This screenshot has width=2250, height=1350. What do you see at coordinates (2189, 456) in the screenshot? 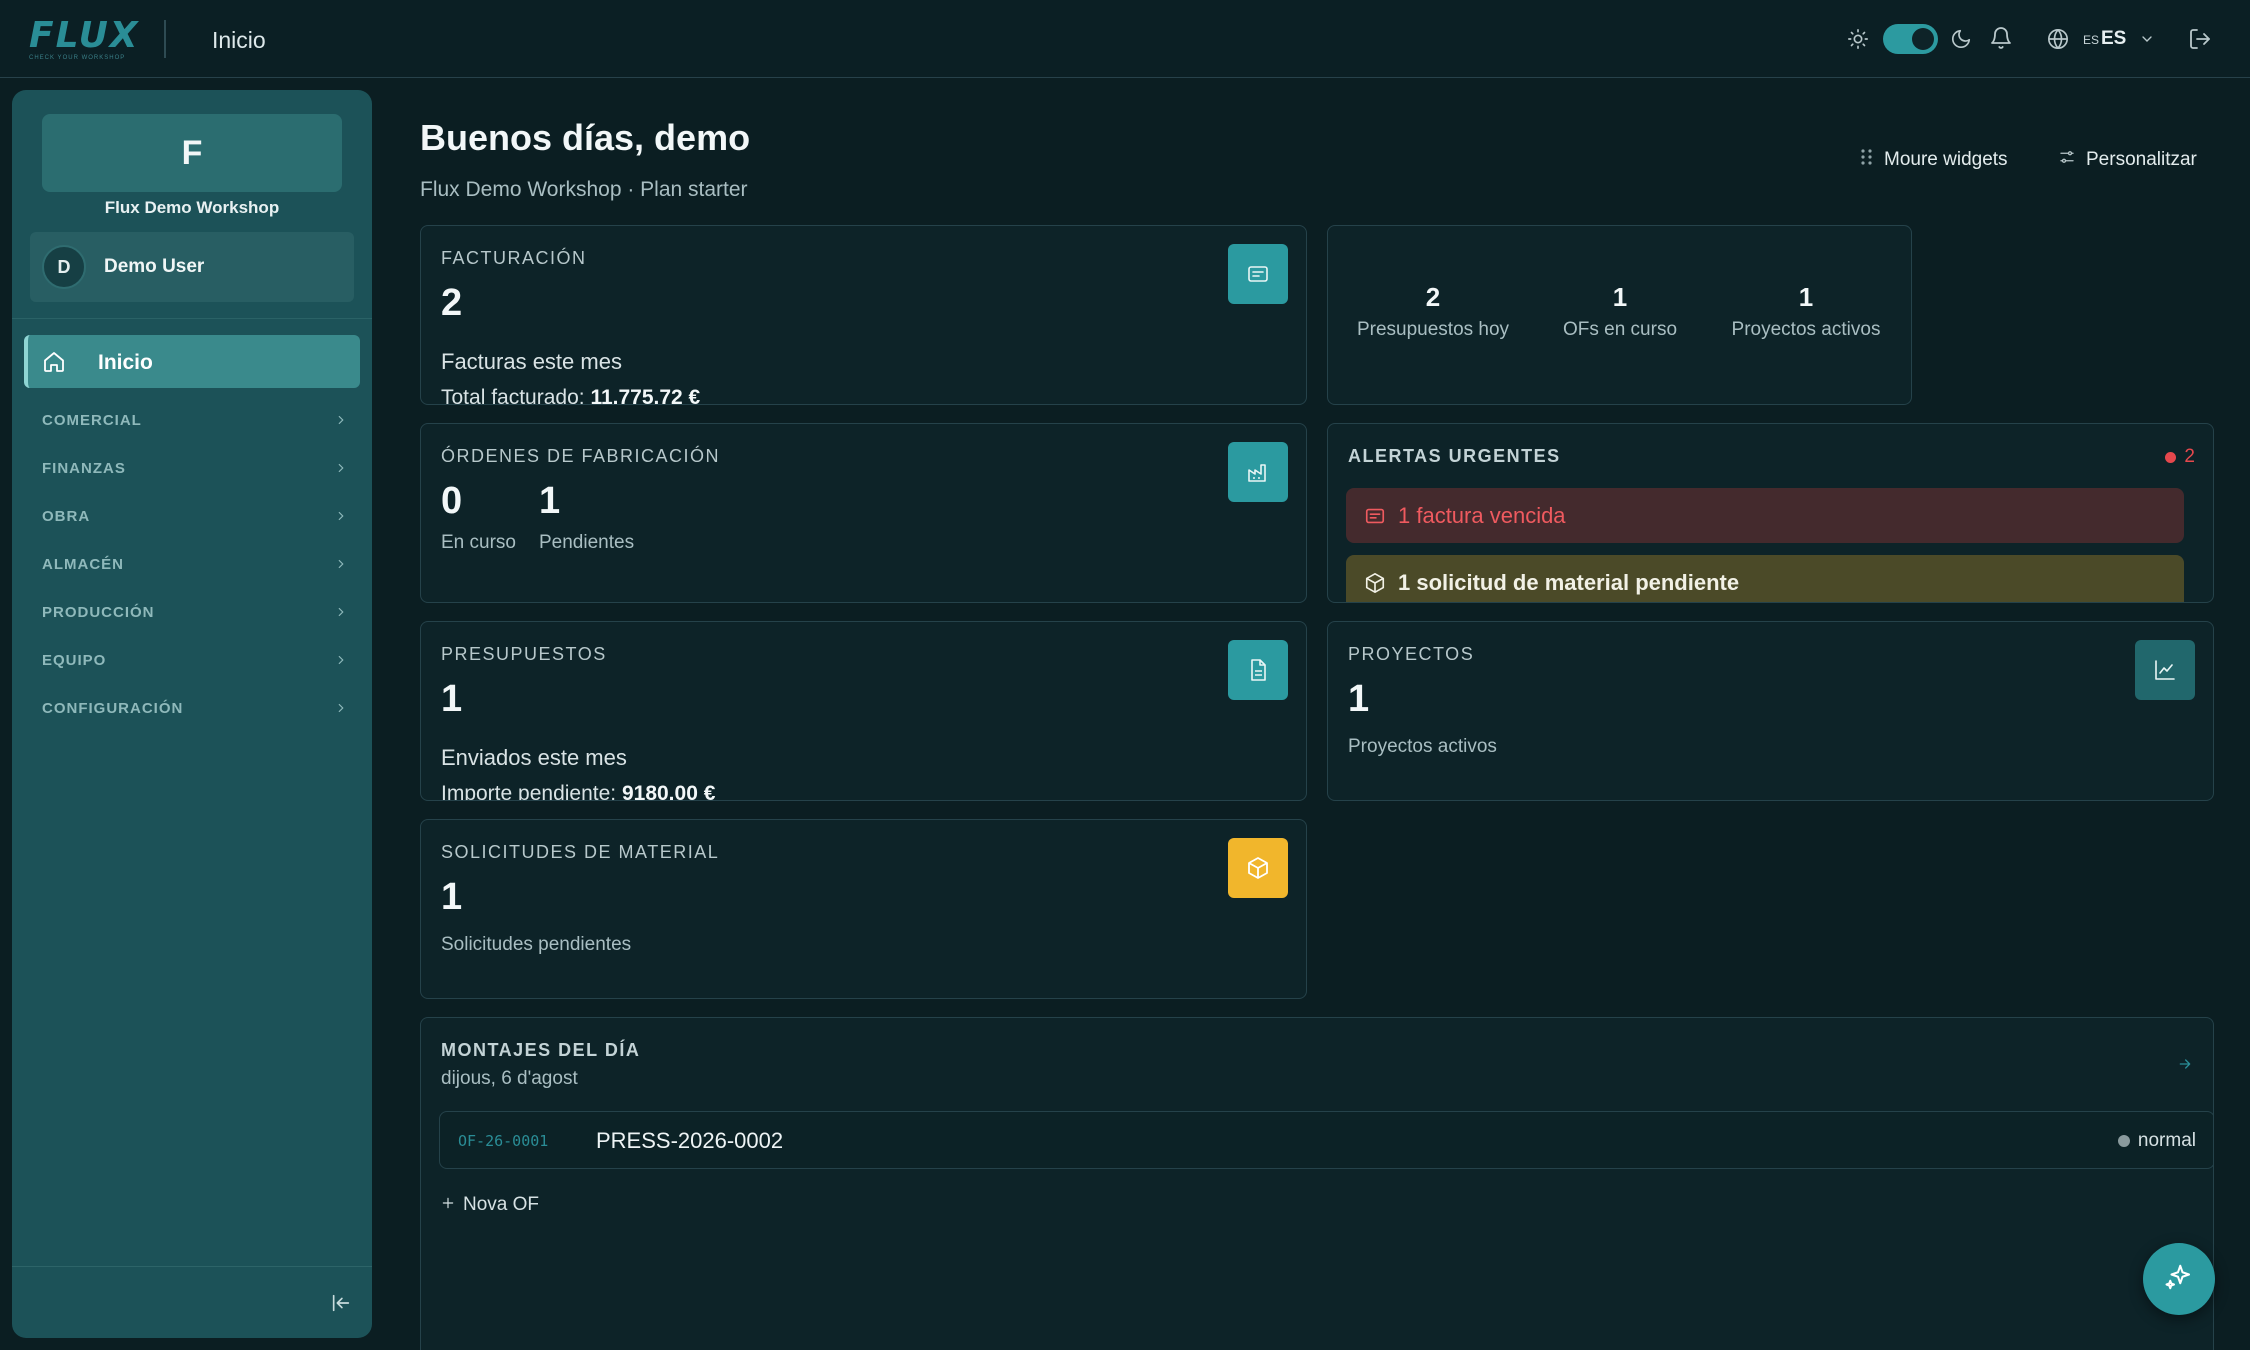
I see `alert-count: 2` at bounding box center [2189, 456].